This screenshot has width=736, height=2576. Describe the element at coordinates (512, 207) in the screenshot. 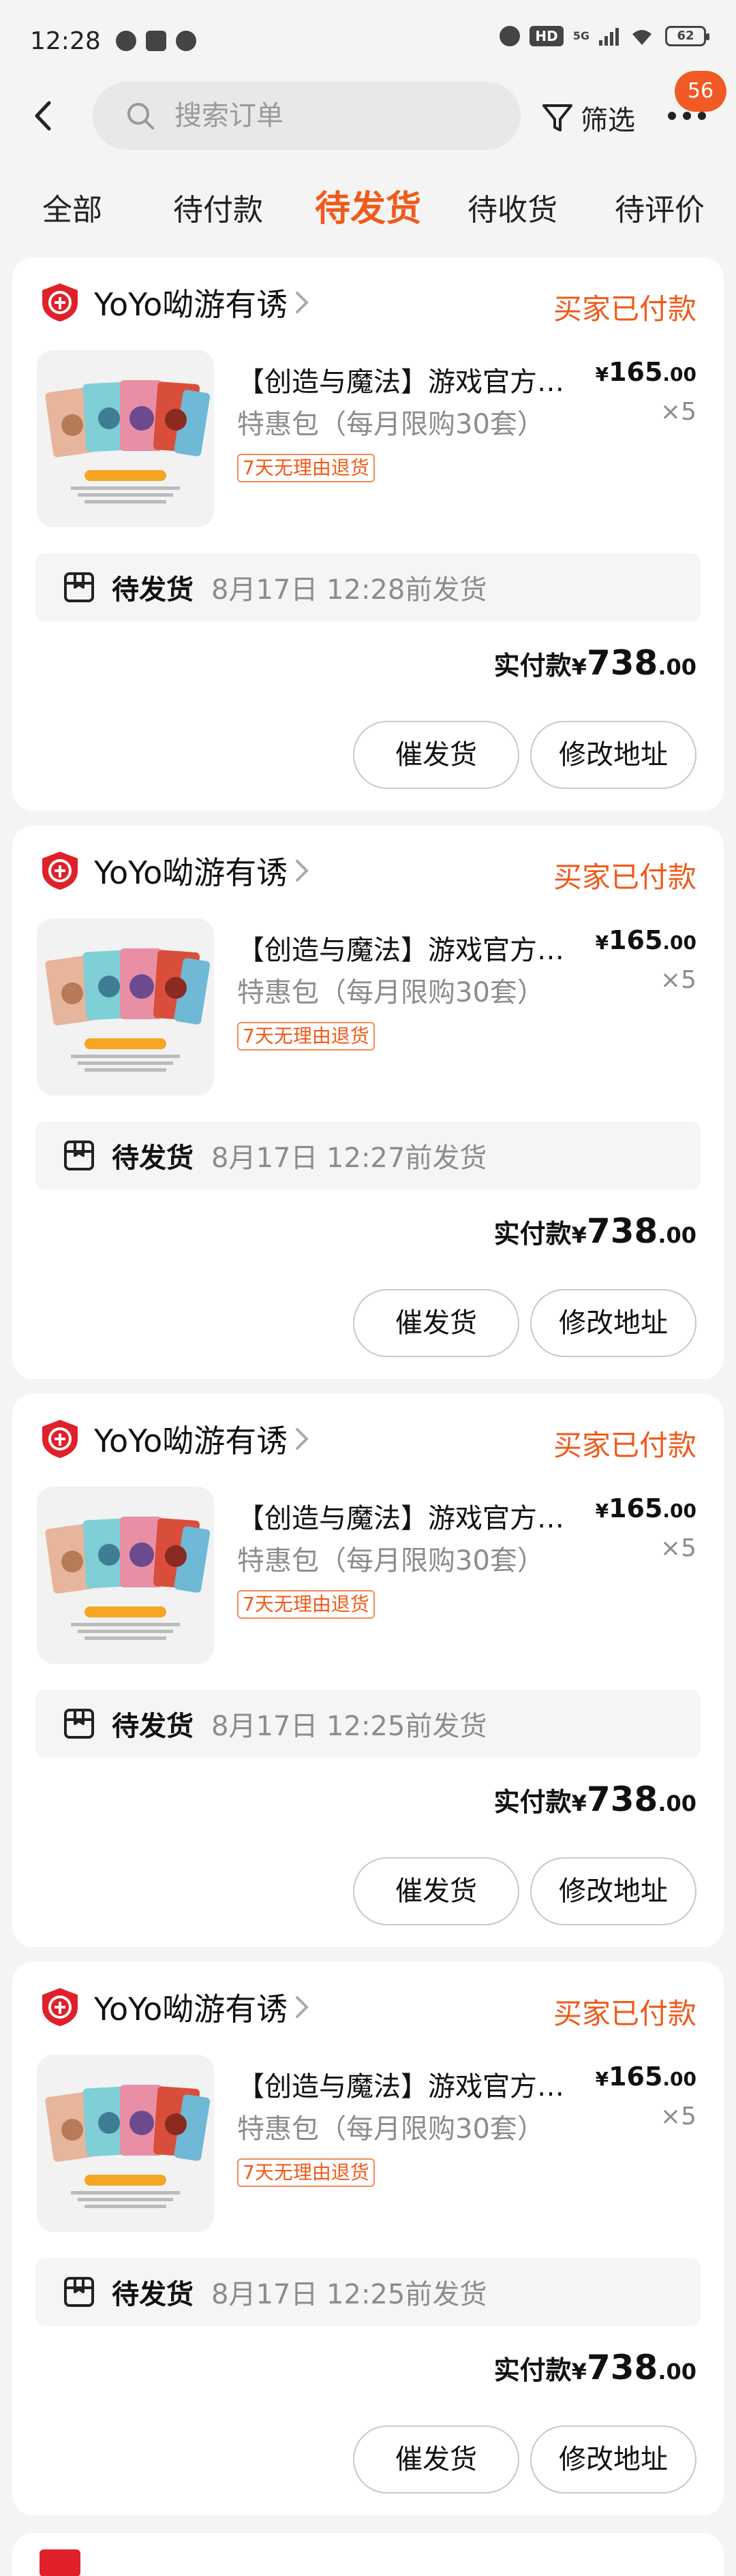

I see `tab-pending-receipt: 待收货` at that location.